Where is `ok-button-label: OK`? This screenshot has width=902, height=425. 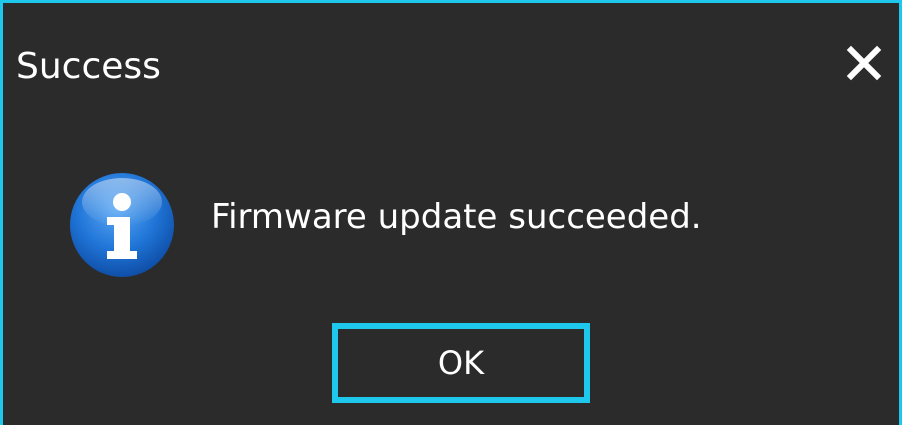
ok-button-label: OK is located at coordinates (461, 363).